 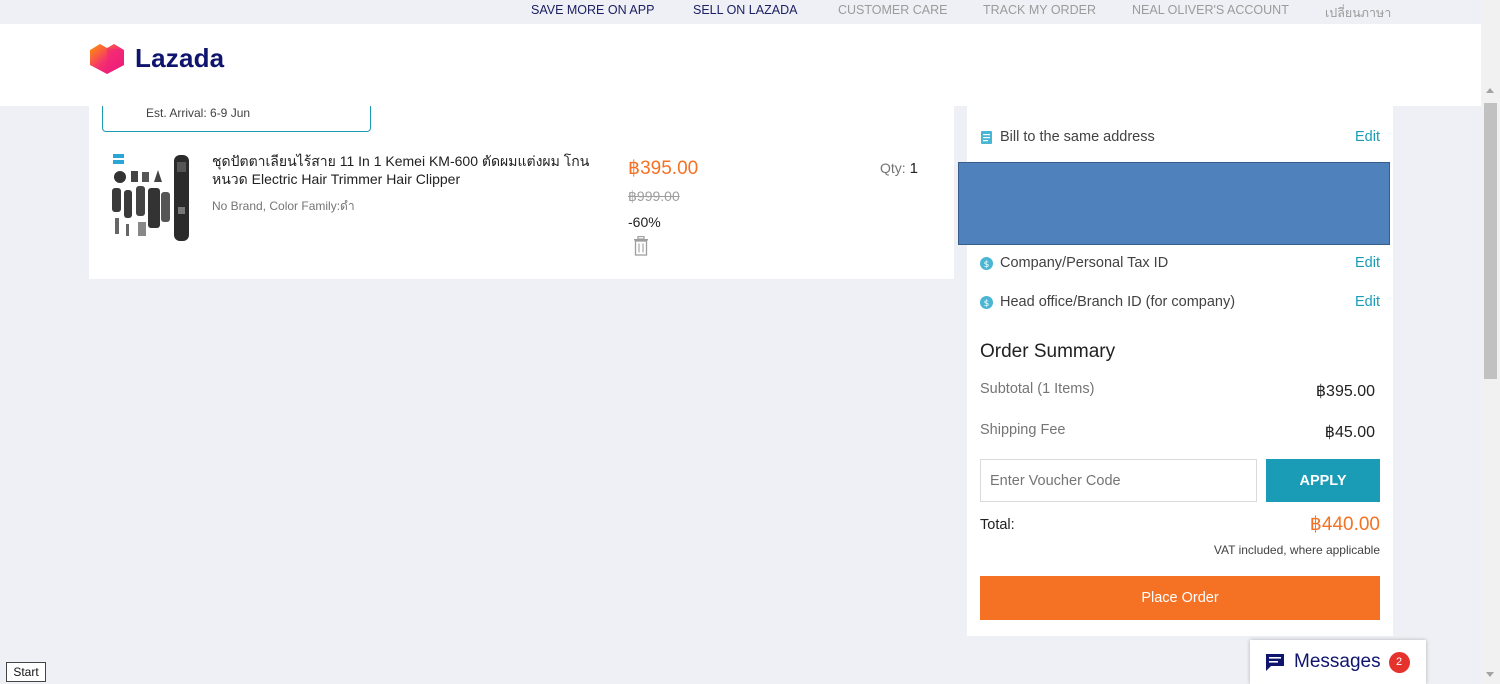 I want to click on bill-same-address-row: Bill to the same address, so click(x=1067, y=137).